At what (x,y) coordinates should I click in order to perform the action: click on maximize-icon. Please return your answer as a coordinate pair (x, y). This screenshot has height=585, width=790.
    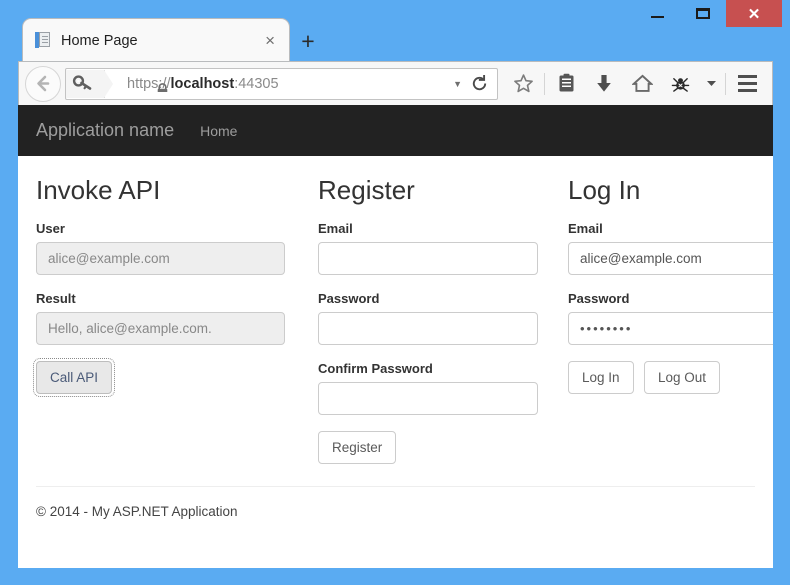
    Looking at the image, I should click on (703, 13).